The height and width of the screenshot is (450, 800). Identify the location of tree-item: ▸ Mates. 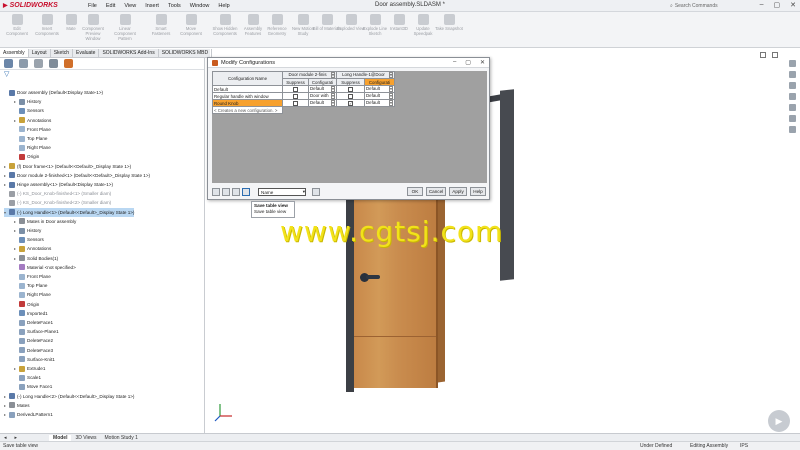
(17, 405).